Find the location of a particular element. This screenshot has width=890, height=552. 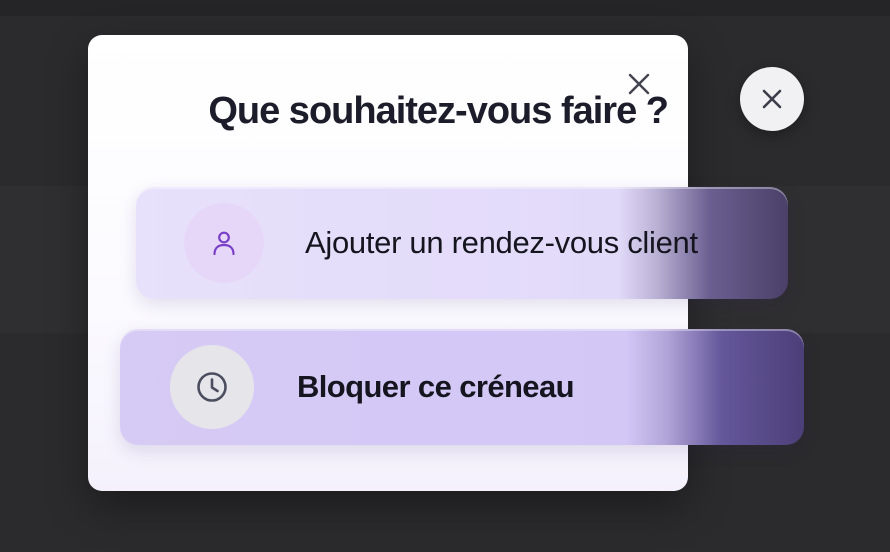

add-client-appointment-button: Ajouter un rendez-vous client is located at coordinates (462, 243).